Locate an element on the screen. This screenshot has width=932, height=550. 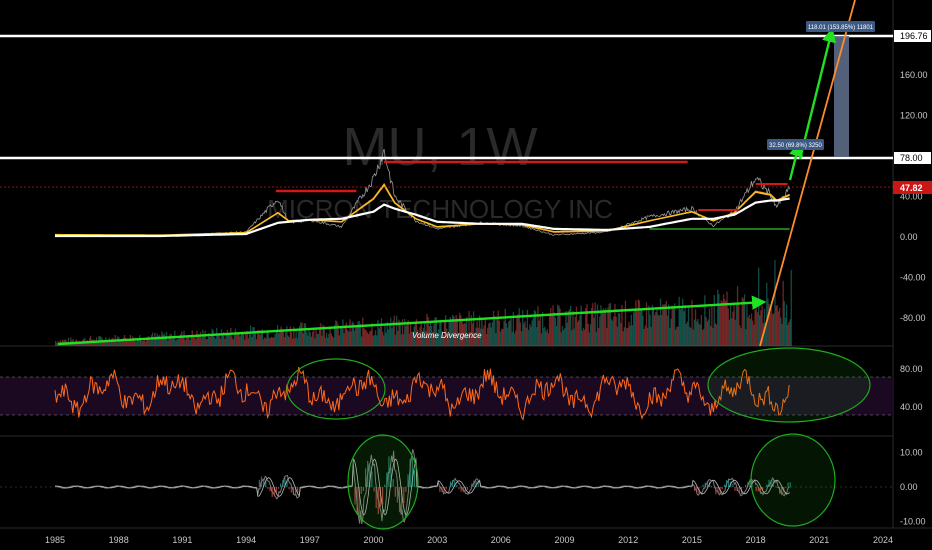
price-tick-label: -40.00 is located at coordinates (913, 278).